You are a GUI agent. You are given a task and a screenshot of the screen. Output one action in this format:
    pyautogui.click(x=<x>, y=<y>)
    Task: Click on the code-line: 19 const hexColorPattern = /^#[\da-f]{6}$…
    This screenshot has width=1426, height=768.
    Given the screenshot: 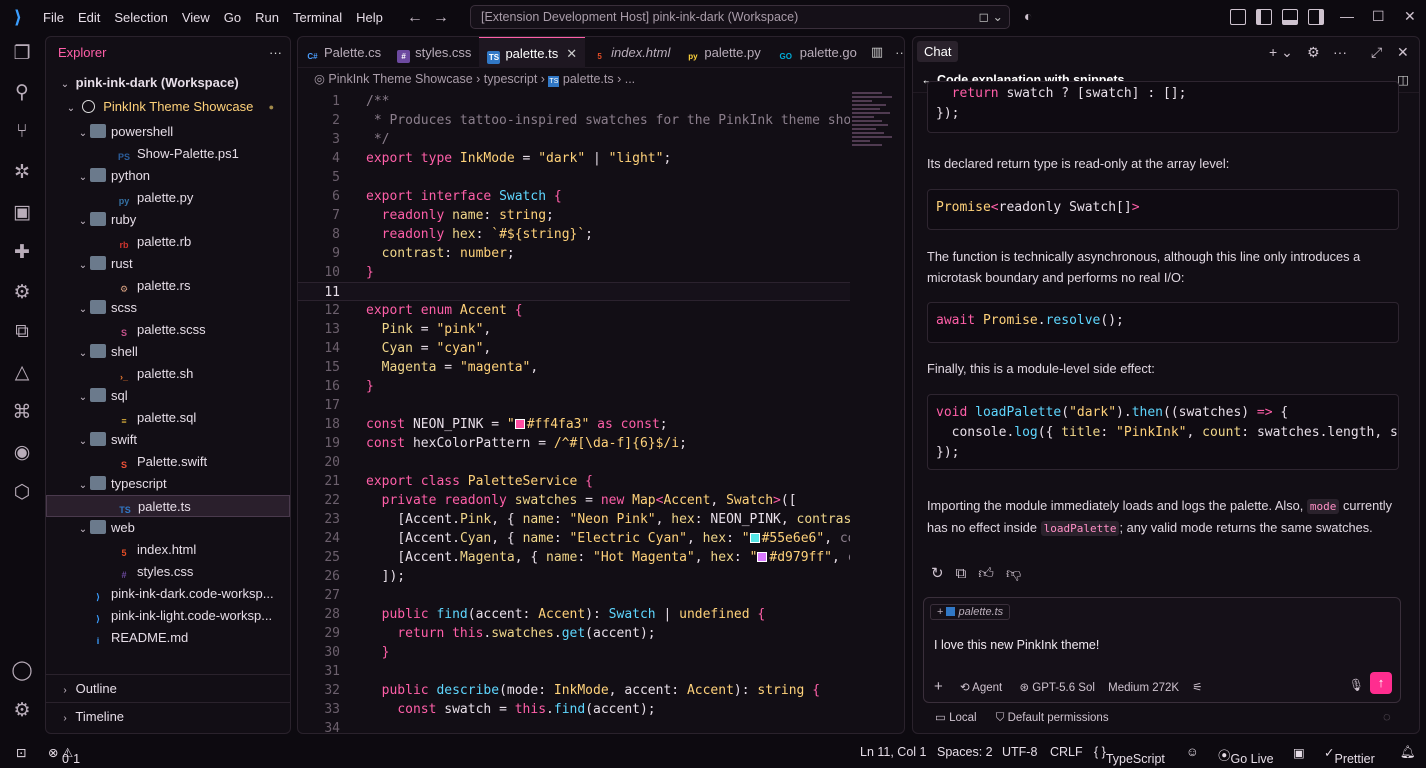 What is the action you would take?
    pyautogui.click(x=574, y=443)
    